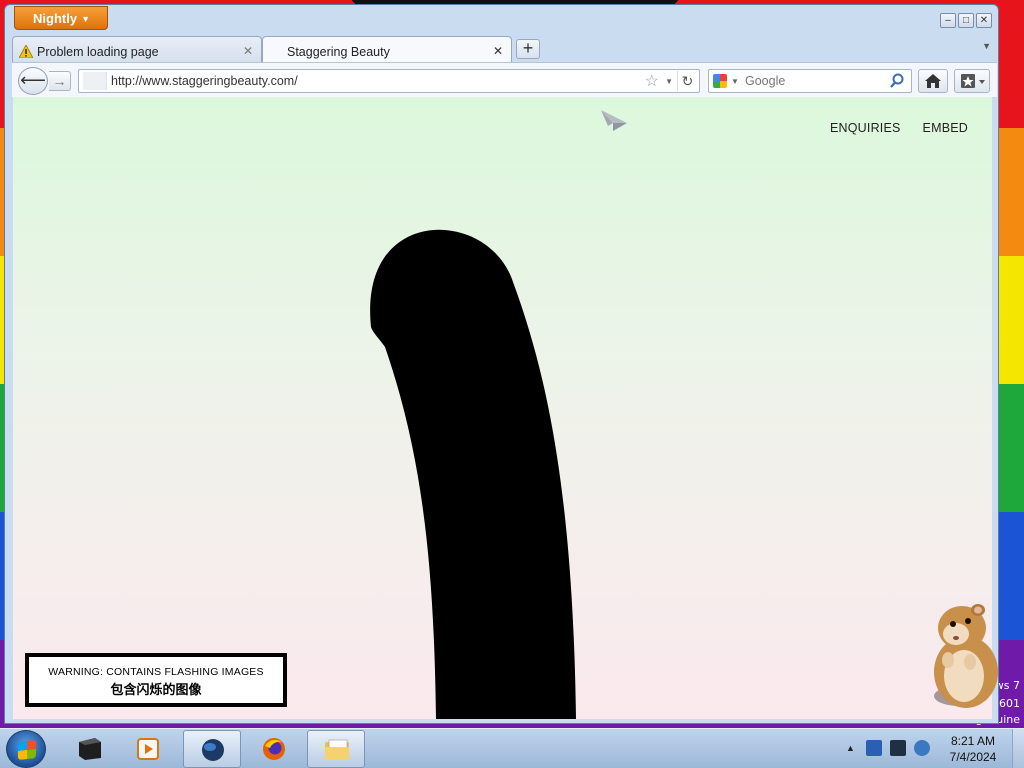  I want to click on tab-problem-loading: Problem loading page ✕, so click(137, 49).